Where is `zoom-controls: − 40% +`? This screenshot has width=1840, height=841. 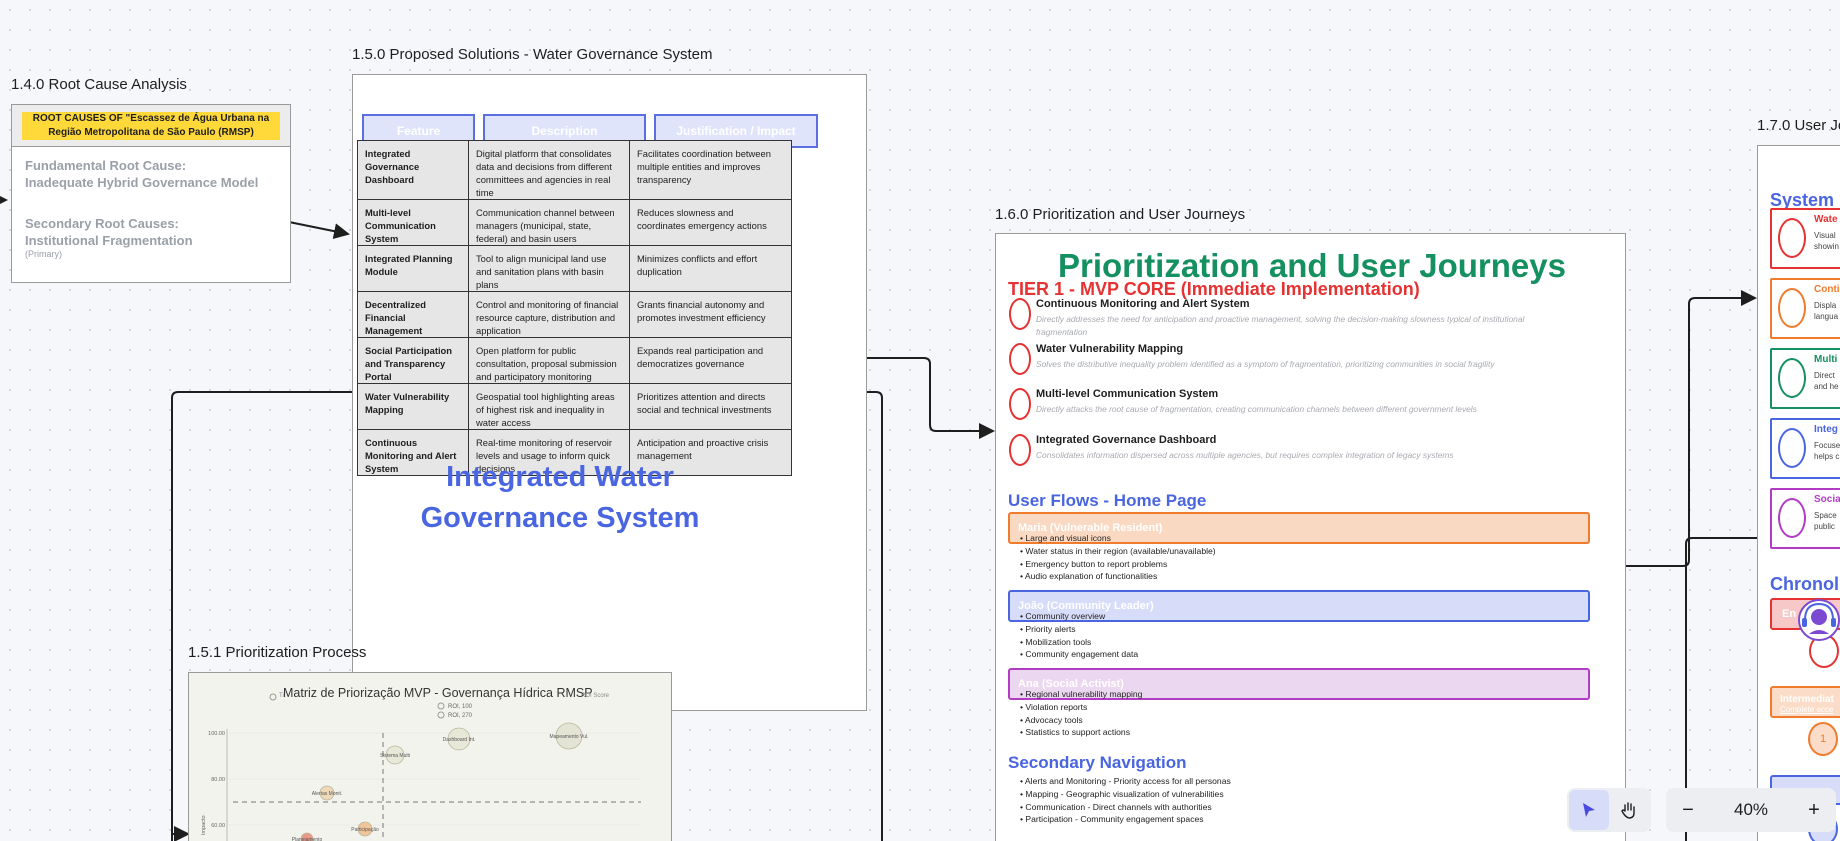 zoom-controls: − 40% + is located at coordinates (1751, 810).